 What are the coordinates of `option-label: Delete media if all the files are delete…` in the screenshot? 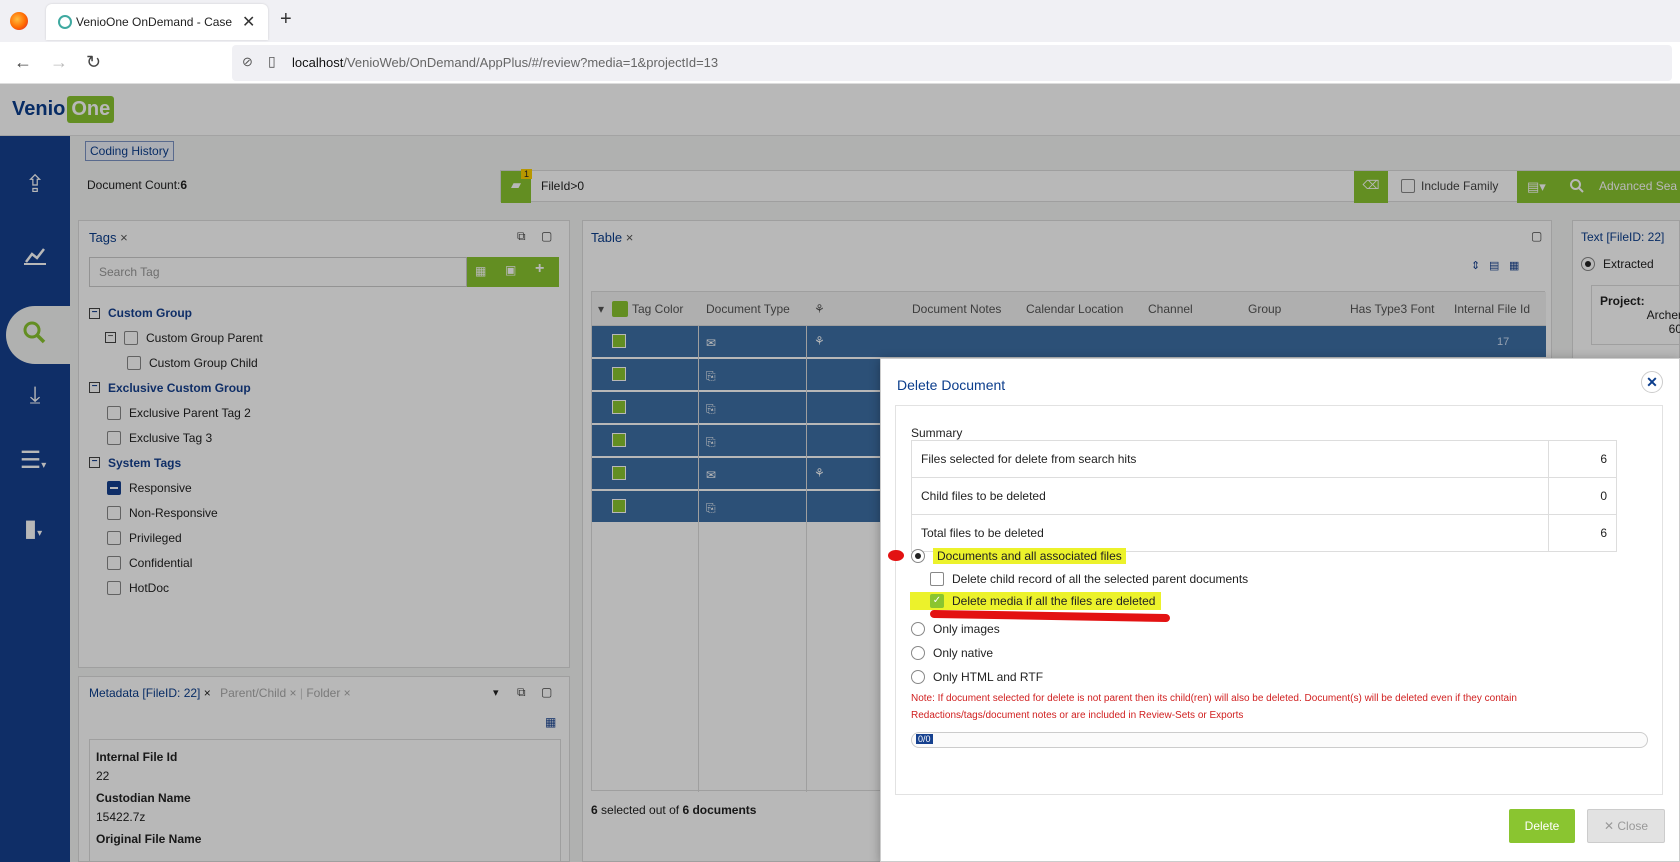 It's located at (1054, 601).